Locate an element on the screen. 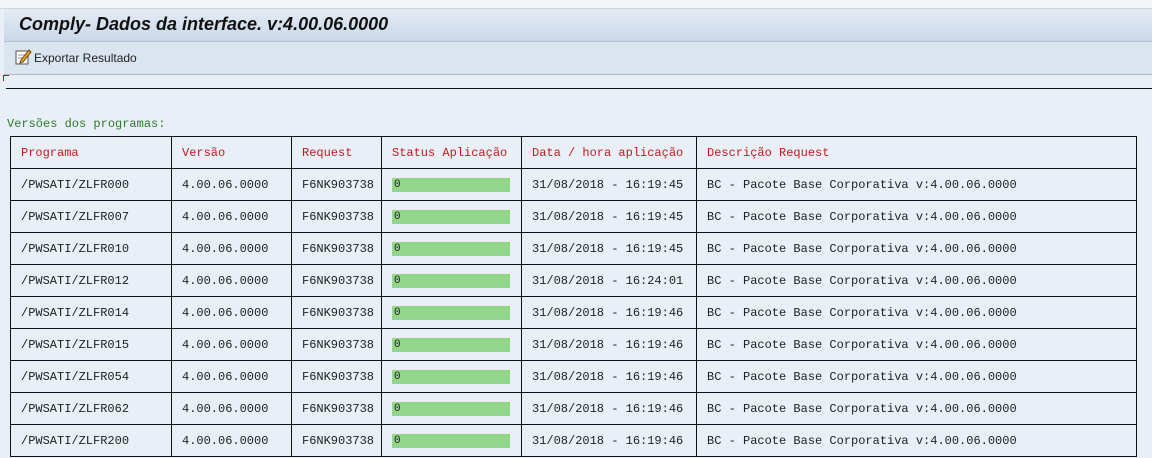 The height and width of the screenshot is (458, 1152). column-header-programa: Programa is located at coordinates (91, 152).